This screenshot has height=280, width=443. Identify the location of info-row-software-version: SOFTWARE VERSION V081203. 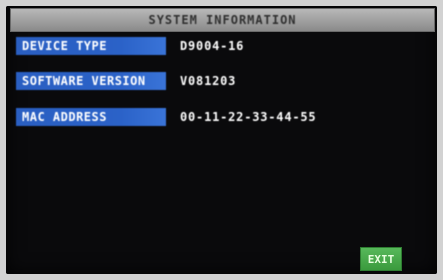
(126, 81).